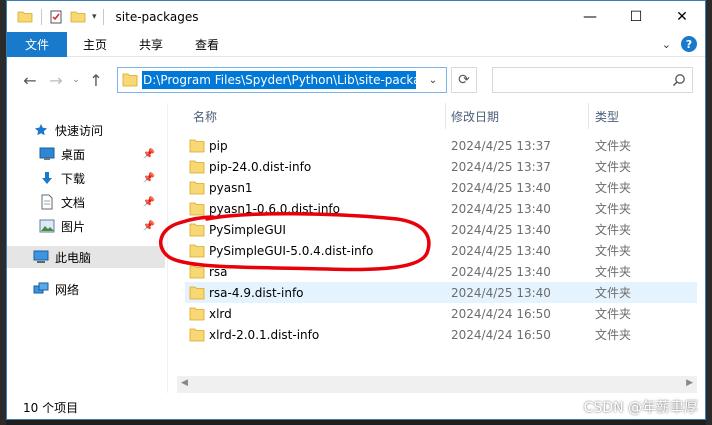  I want to click on nav-item-quick-access: 快速访问, so click(86, 130).